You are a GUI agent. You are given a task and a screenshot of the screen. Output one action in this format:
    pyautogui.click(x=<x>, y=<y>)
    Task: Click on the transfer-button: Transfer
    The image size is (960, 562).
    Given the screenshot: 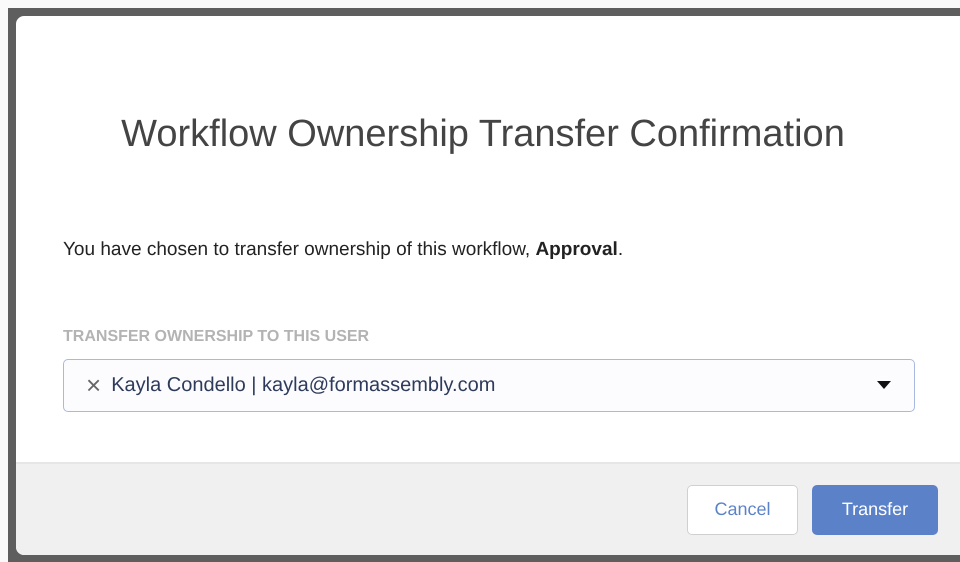 What is the action you would take?
    pyautogui.click(x=875, y=509)
    